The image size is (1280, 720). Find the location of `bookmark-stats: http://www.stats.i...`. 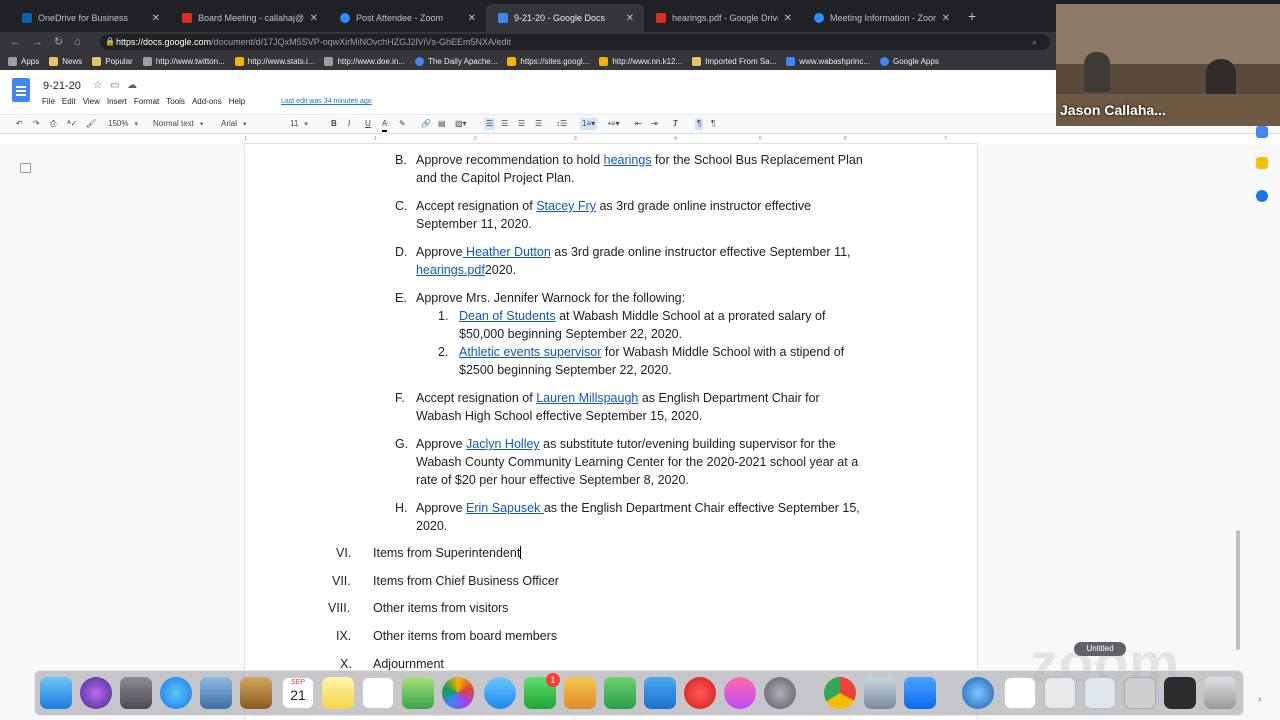

bookmark-stats: http://www.stats.i... is located at coordinates (274, 61).